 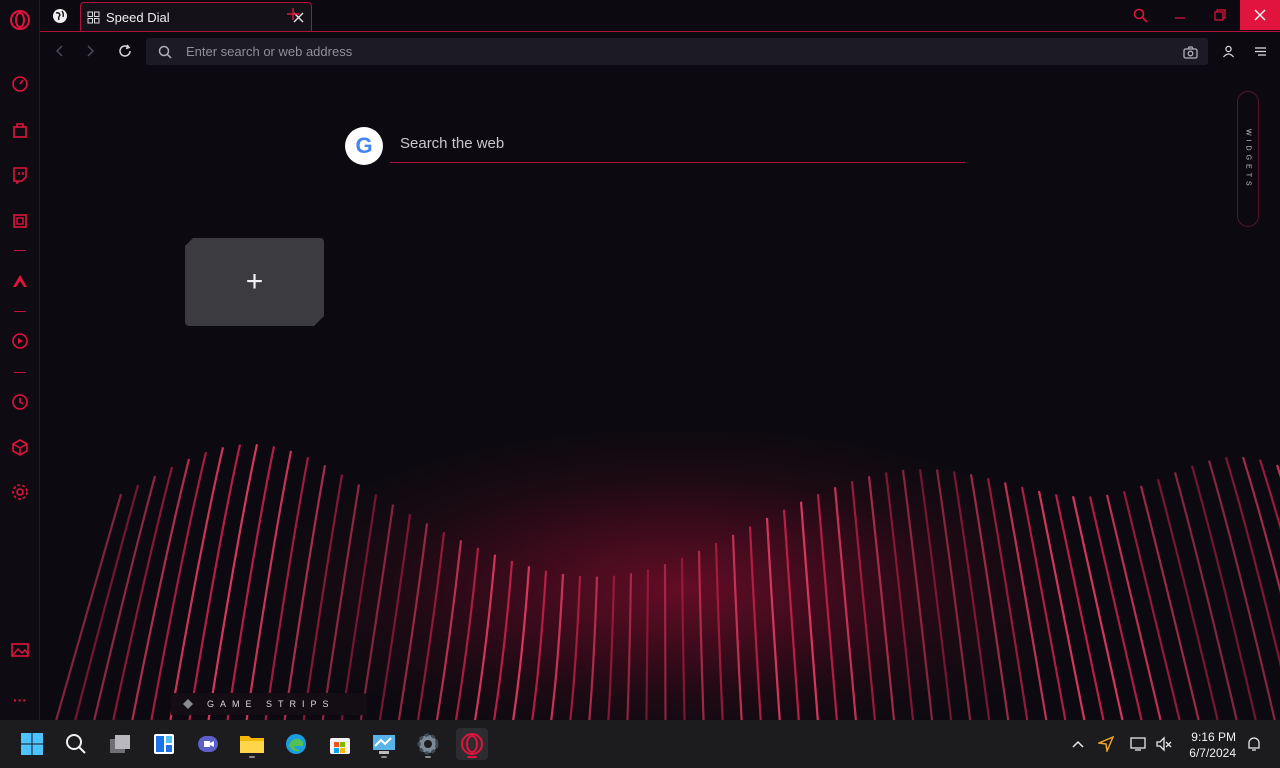 I want to click on game-strips-icon, so click(x=188, y=704).